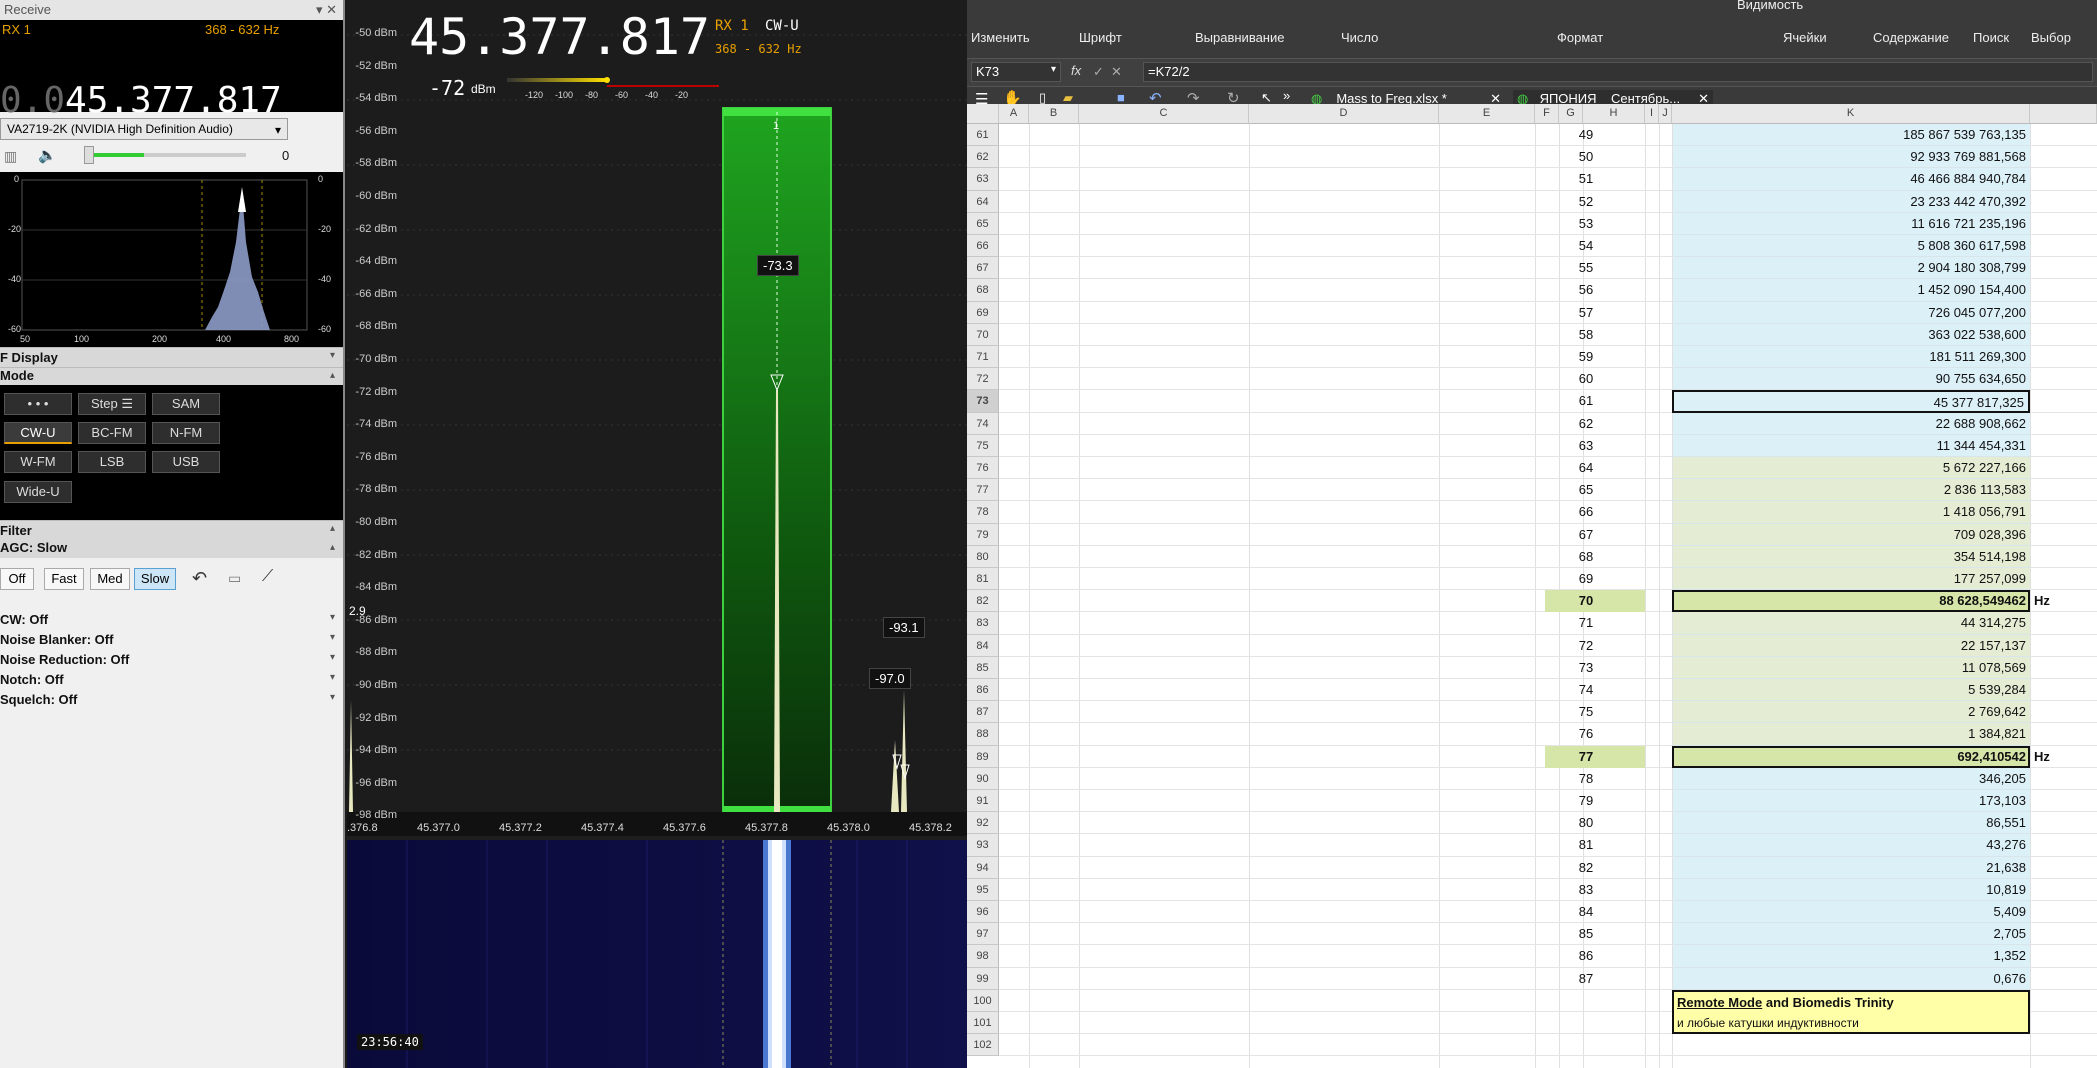  What do you see at coordinates (171, 549) in the screenshot?
I see `section-agc: AGC: Slow ▴` at bounding box center [171, 549].